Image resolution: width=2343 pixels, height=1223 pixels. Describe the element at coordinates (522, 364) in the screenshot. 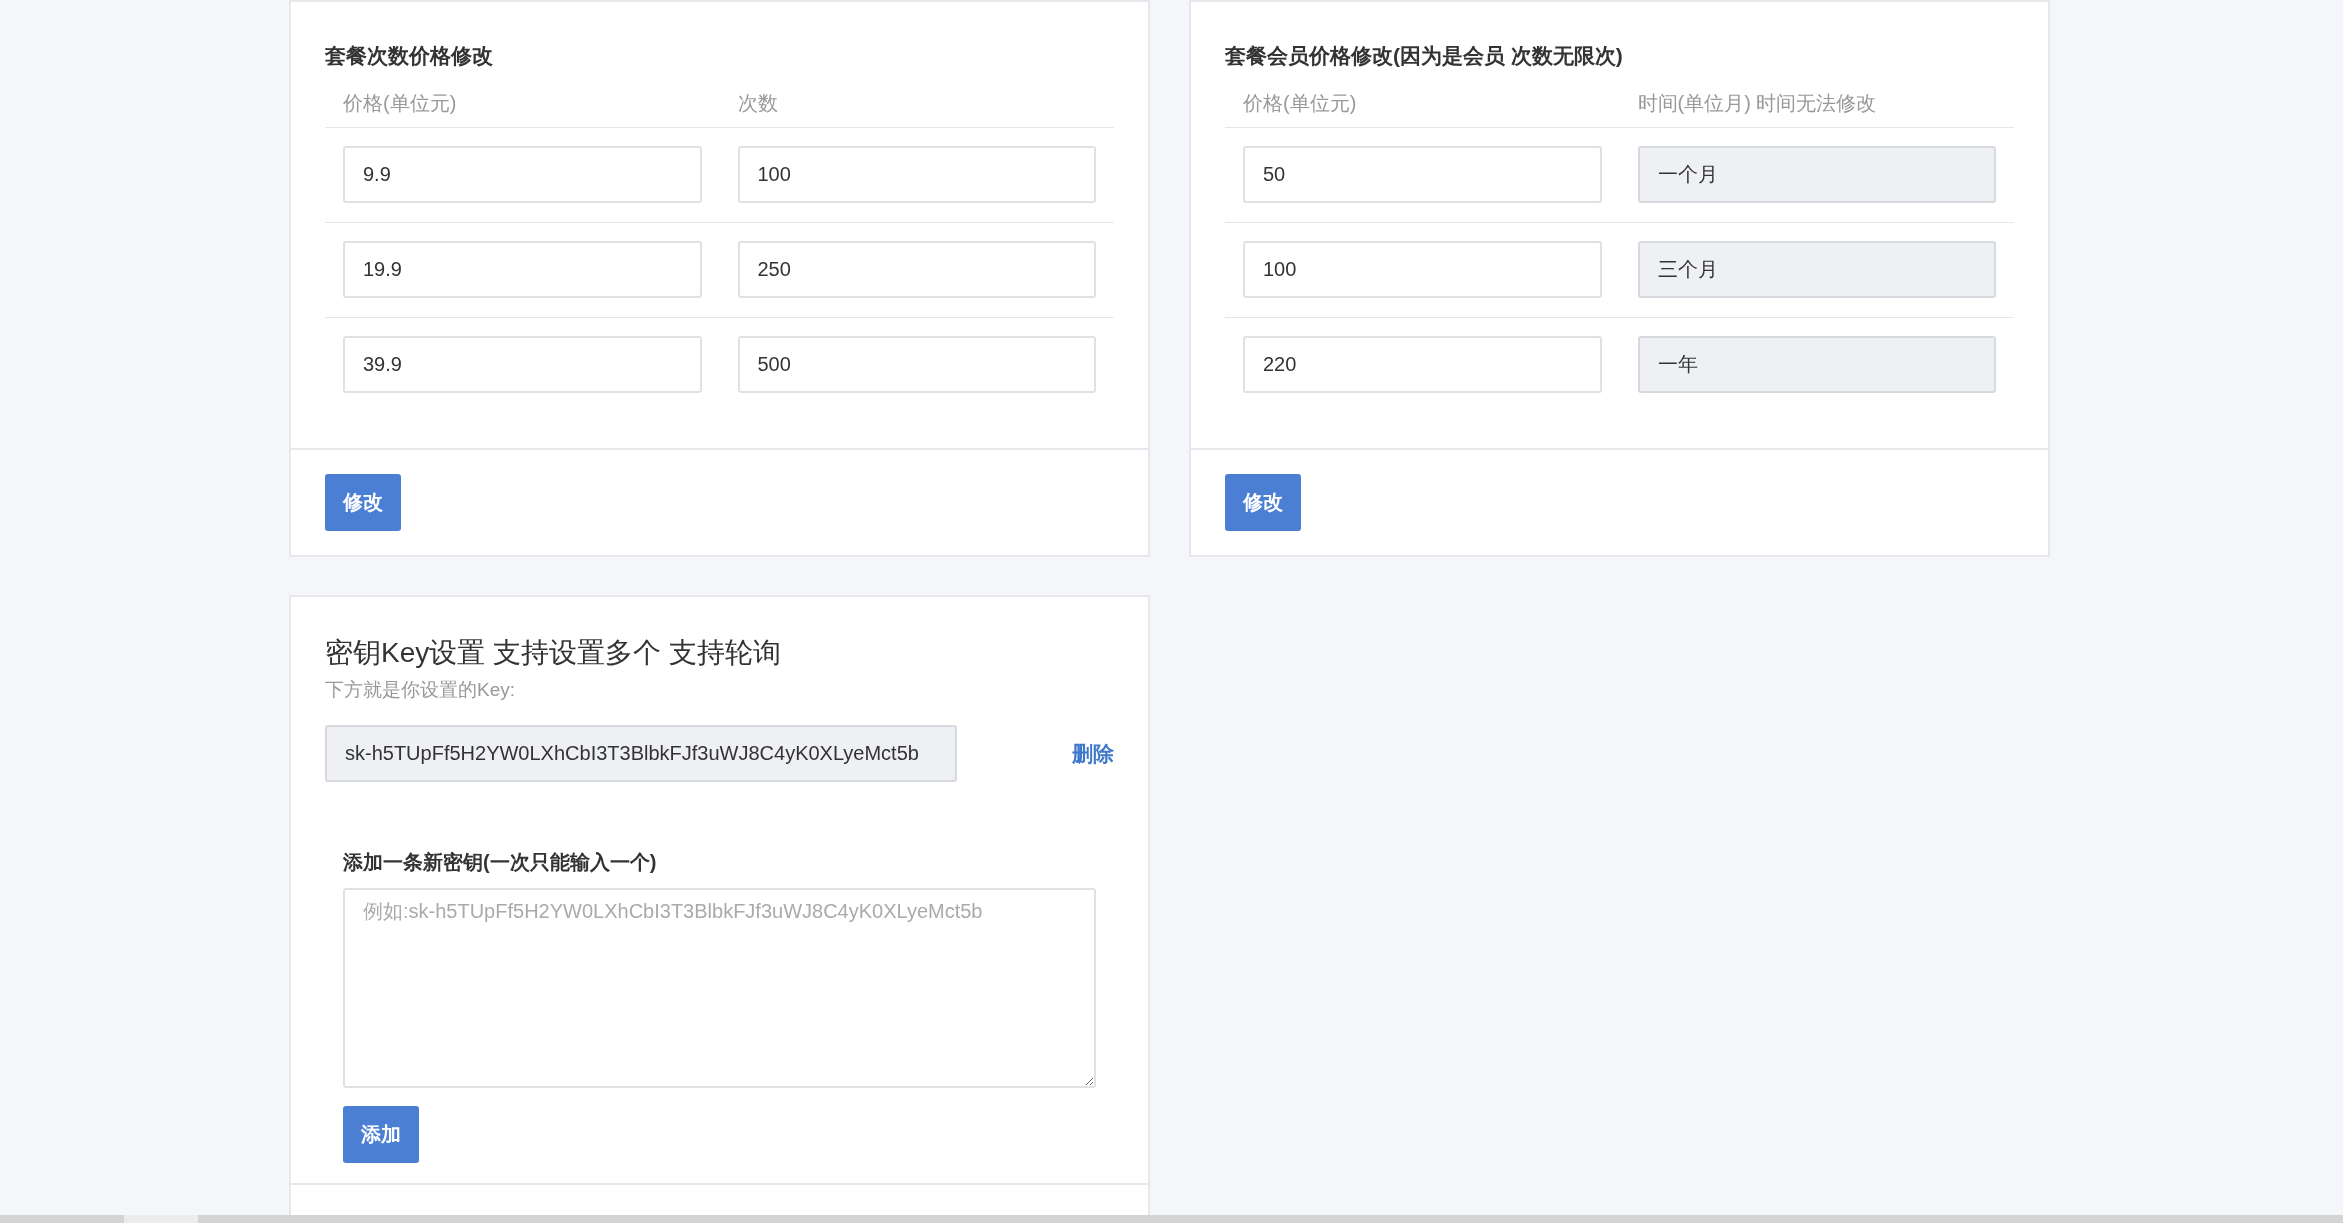

I see `price-field: 39.9` at that location.